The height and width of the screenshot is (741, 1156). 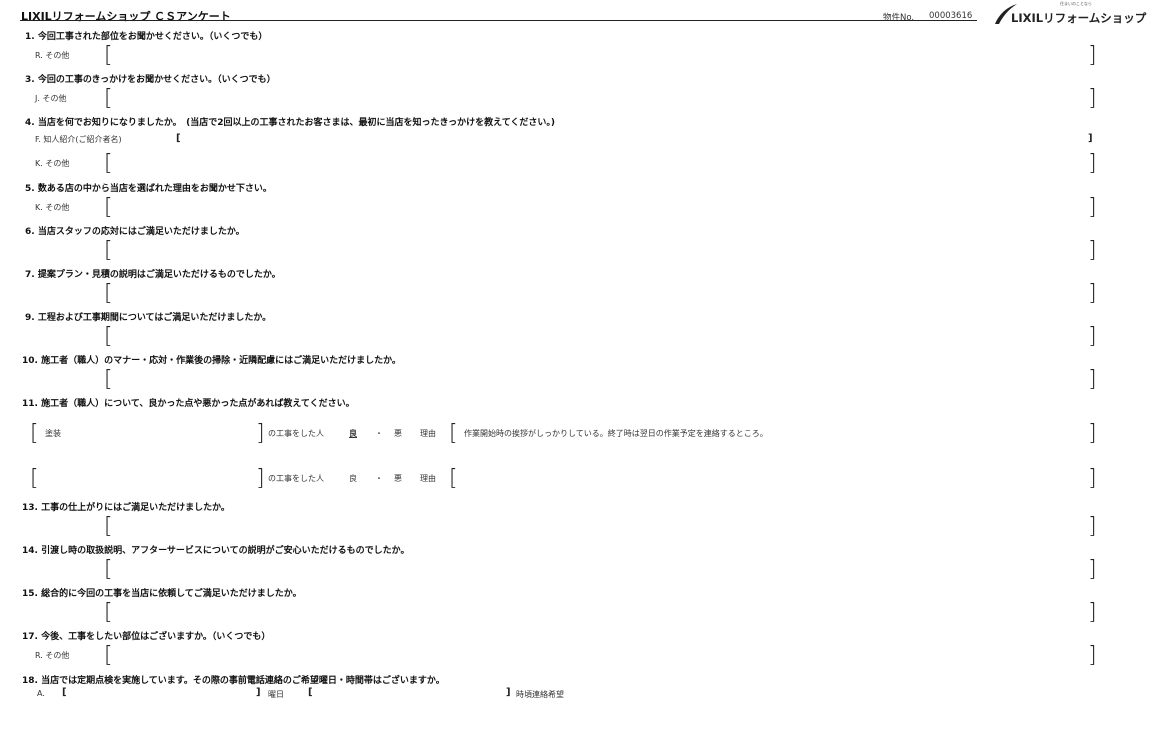 I want to click on property-number: 00003616, so click(x=951, y=16).